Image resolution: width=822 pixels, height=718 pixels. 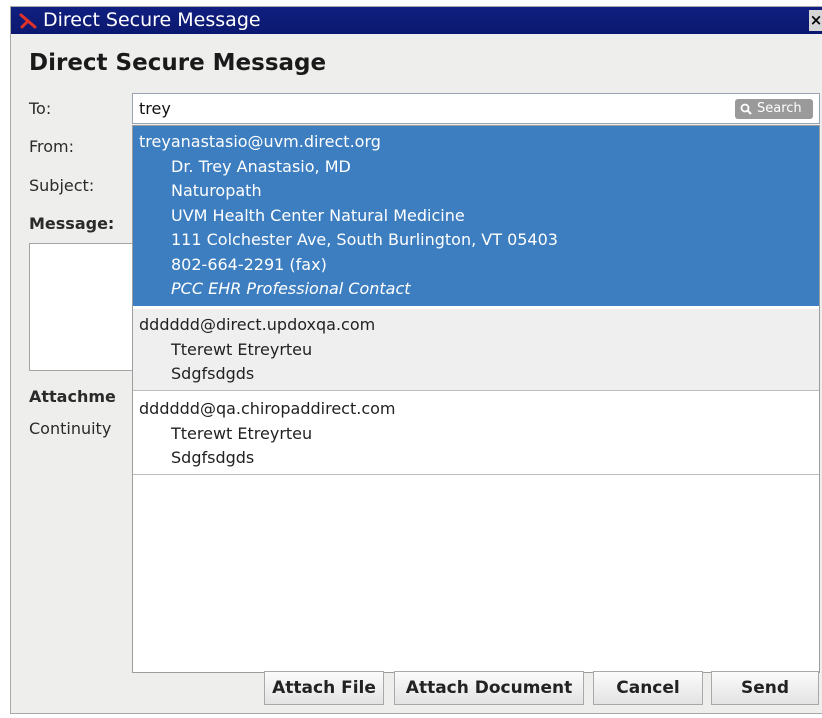 What do you see at coordinates (318, 215) in the screenshot?
I see `suggestion-organization: UVM Health Center Natural Medicine` at bounding box center [318, 215].